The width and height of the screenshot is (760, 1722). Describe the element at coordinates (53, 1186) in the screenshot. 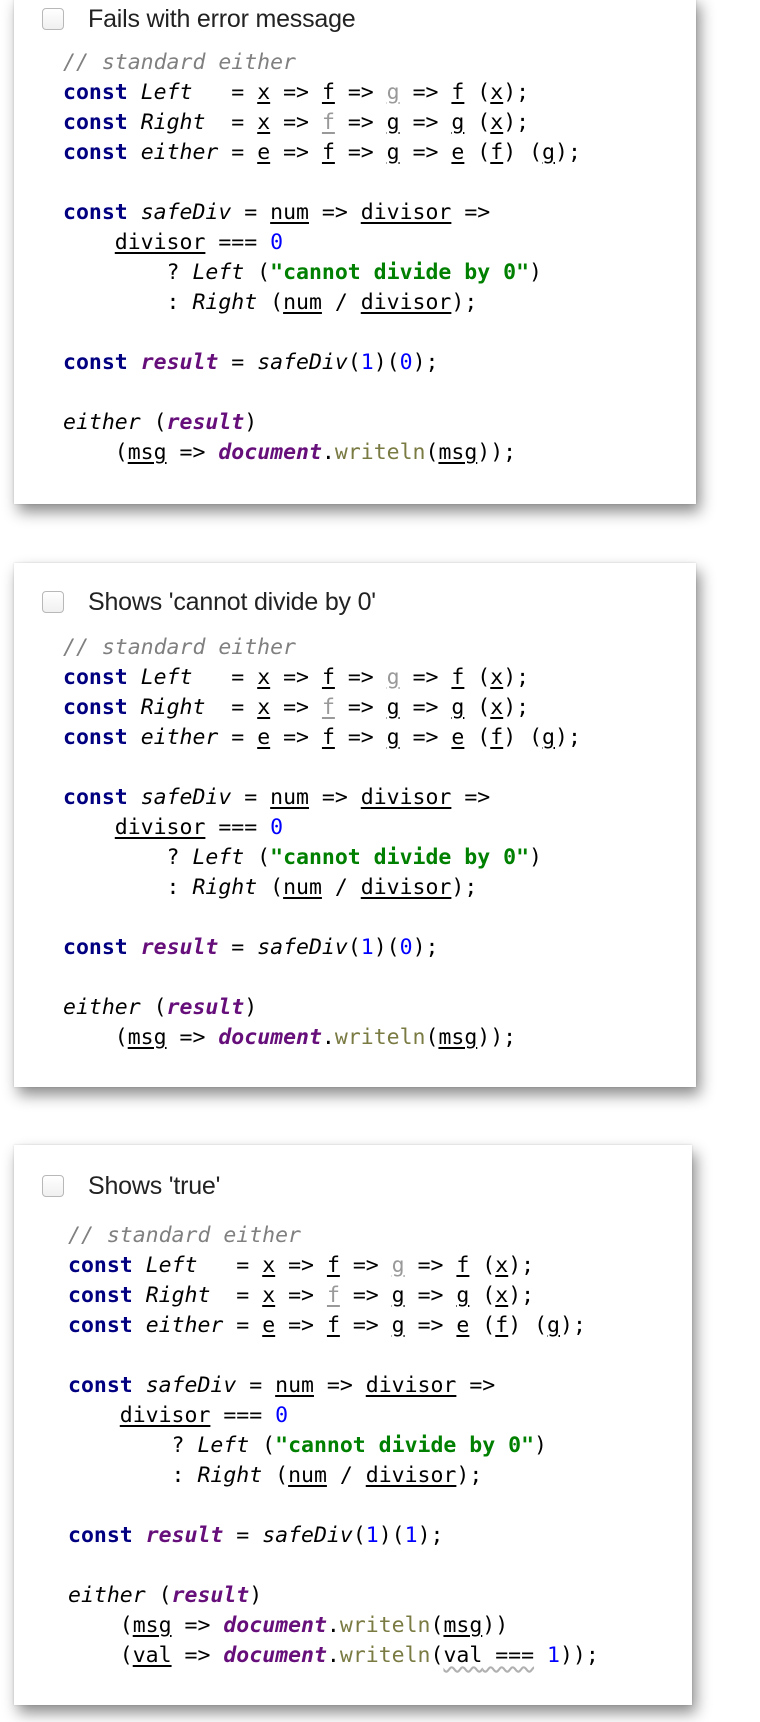

I see `option-3-checkbox` at that location.